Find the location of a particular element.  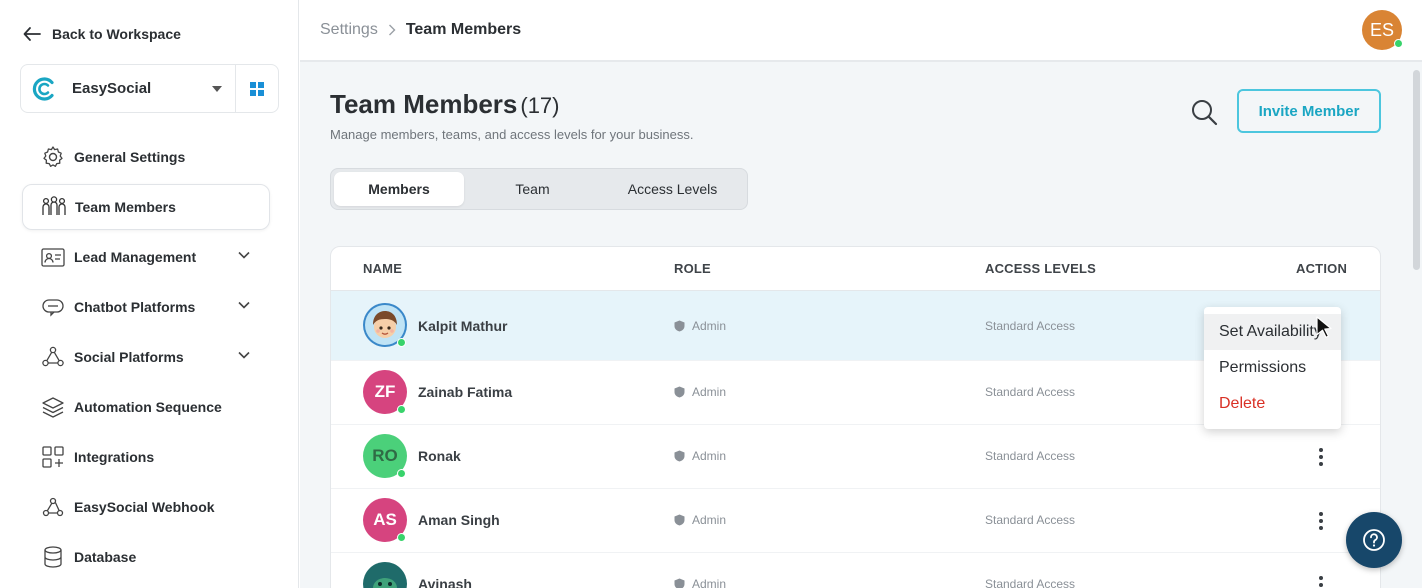

avatar-illustration-icon is located at coordinates (385, 576).